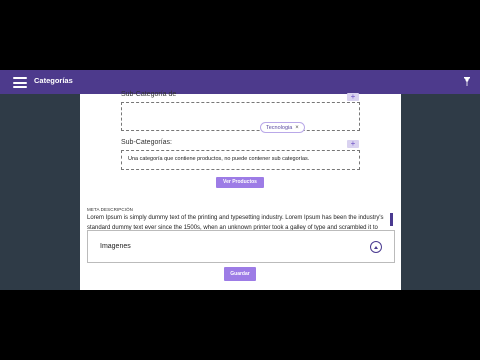 The width and height of the screenshot is (480, 360). I want to click on scrollbar-thumb, so click(391, 219).